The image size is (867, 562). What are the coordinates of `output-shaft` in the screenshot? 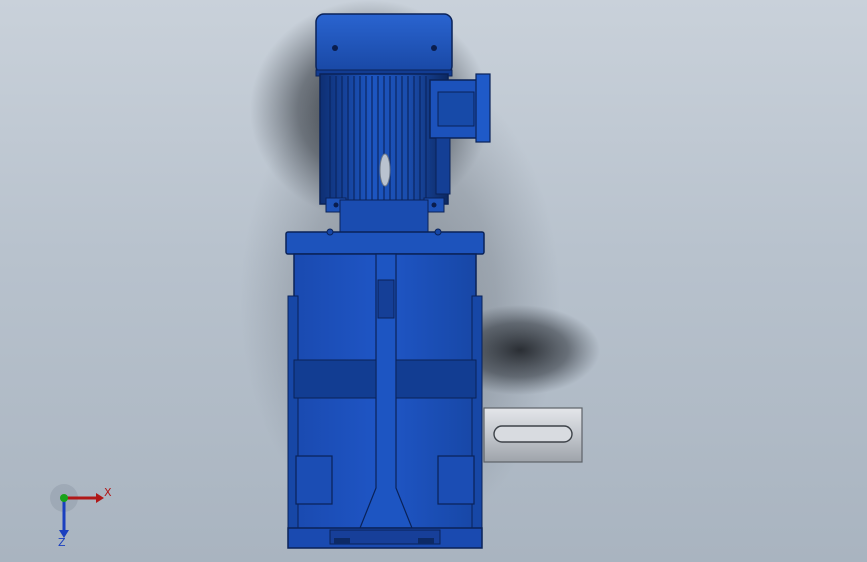 It's located at (533, 435).